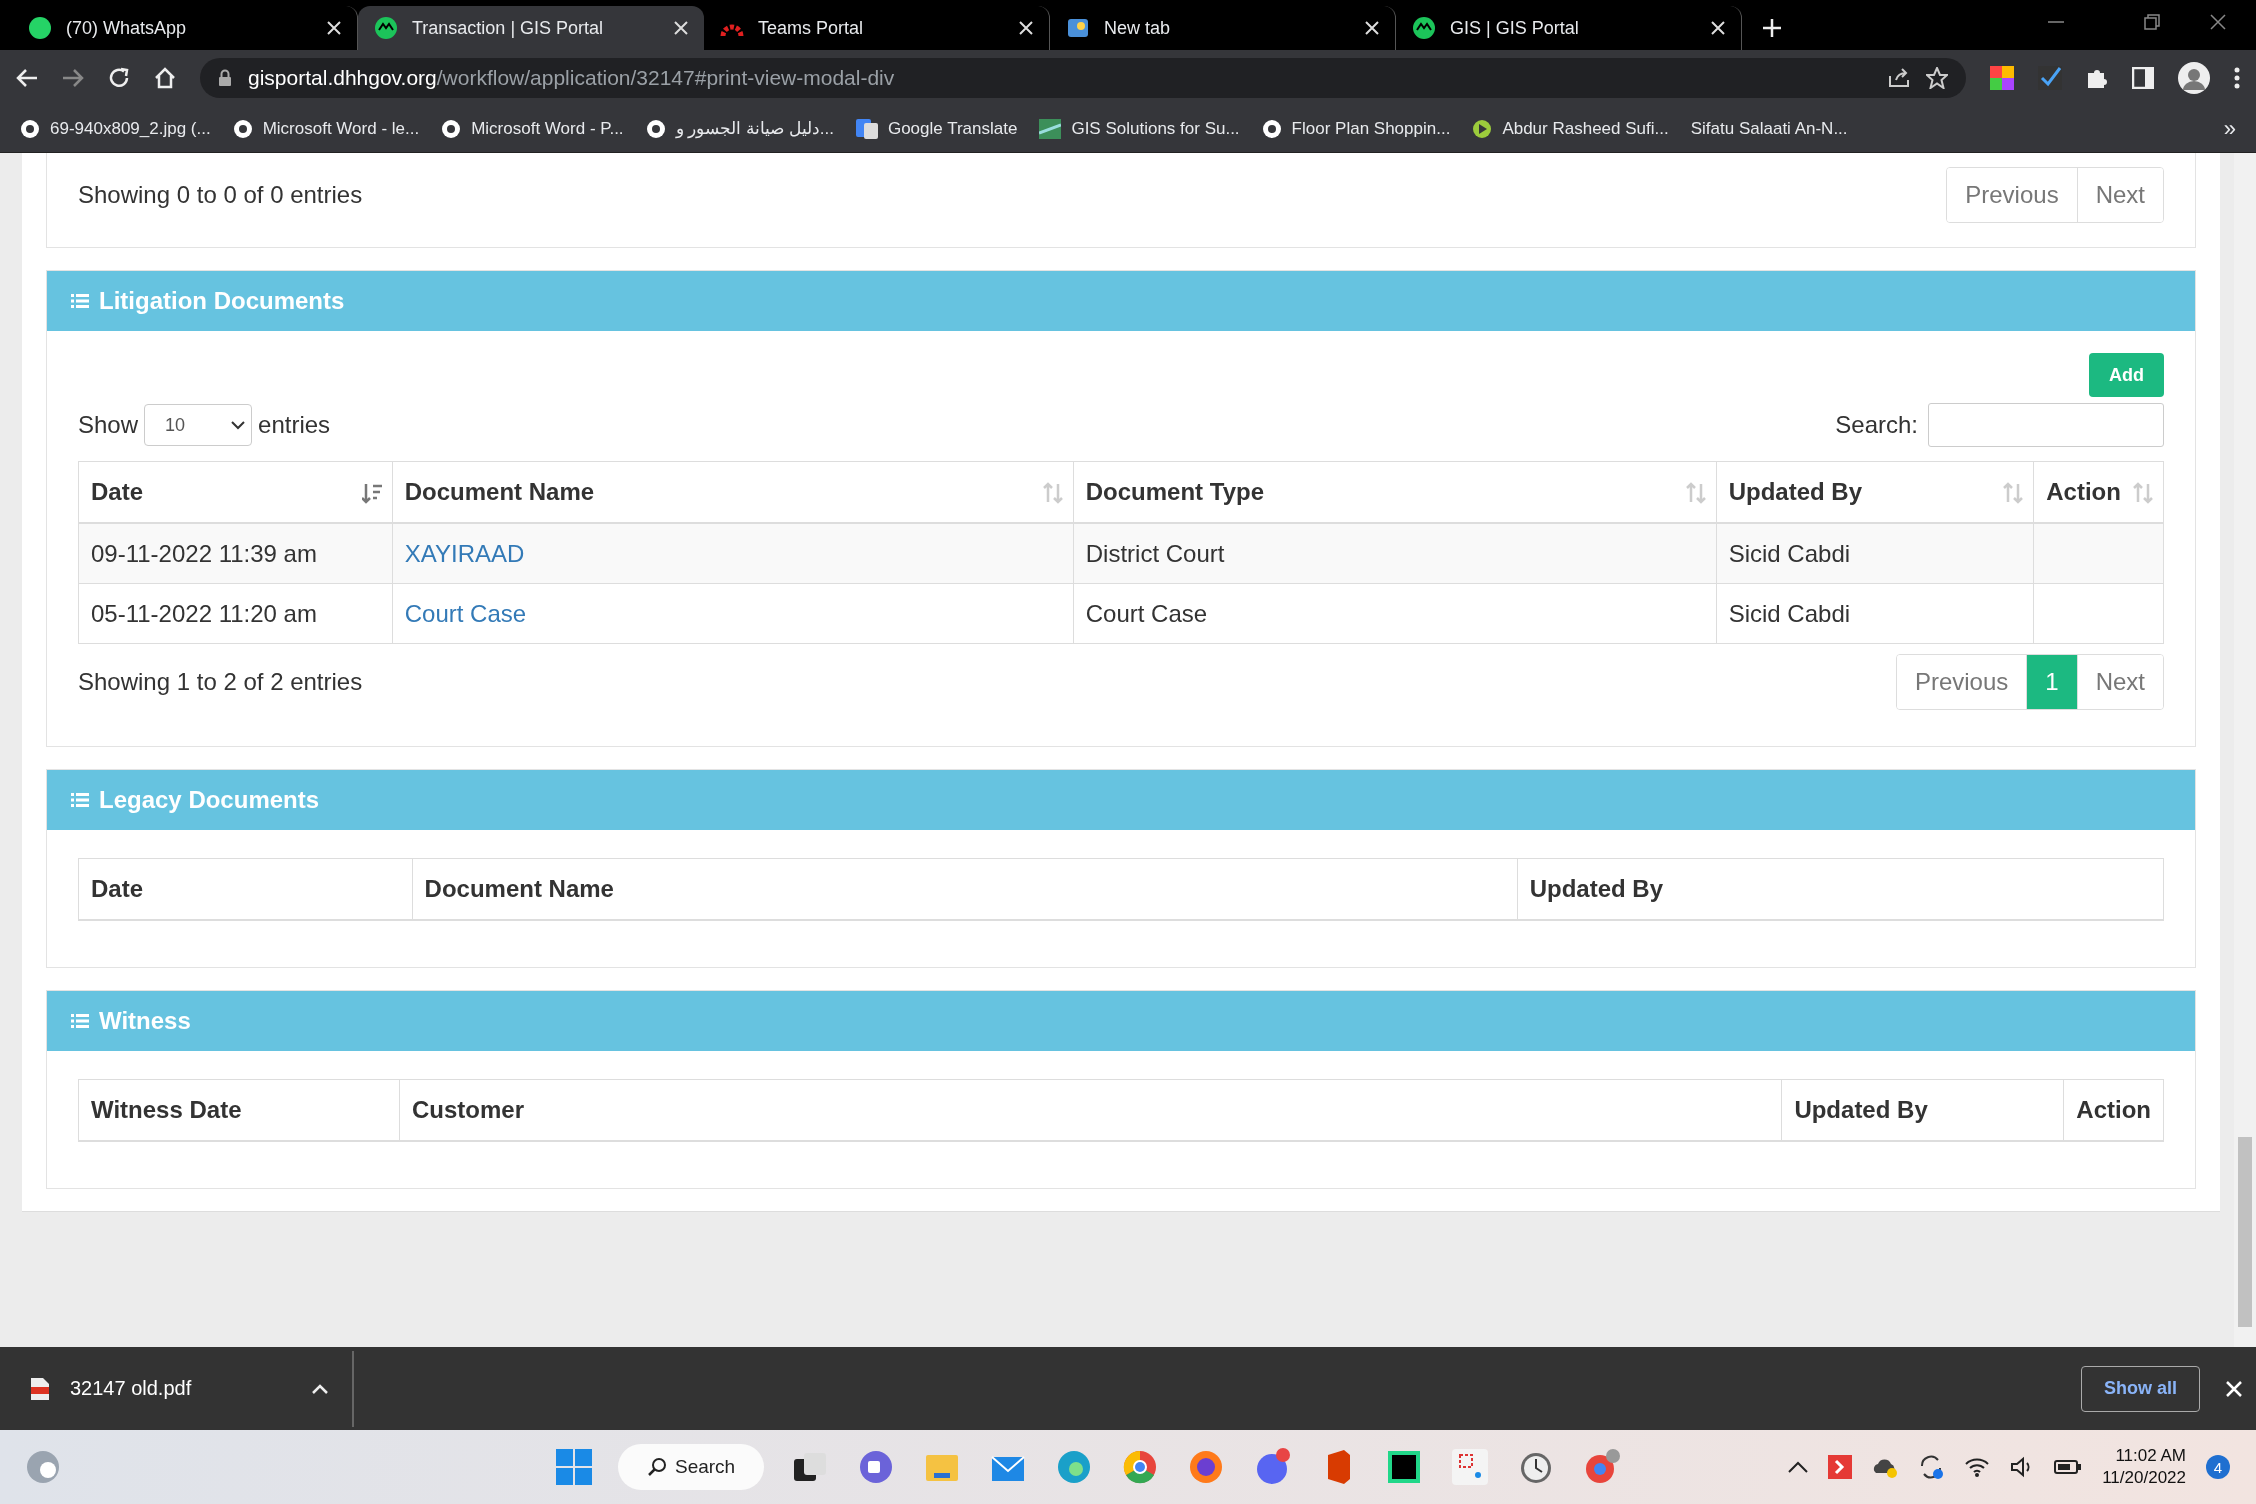  Describe the element at coordinates (1876, 425) in the screenshot. I see `search-label: Search:` at that location.